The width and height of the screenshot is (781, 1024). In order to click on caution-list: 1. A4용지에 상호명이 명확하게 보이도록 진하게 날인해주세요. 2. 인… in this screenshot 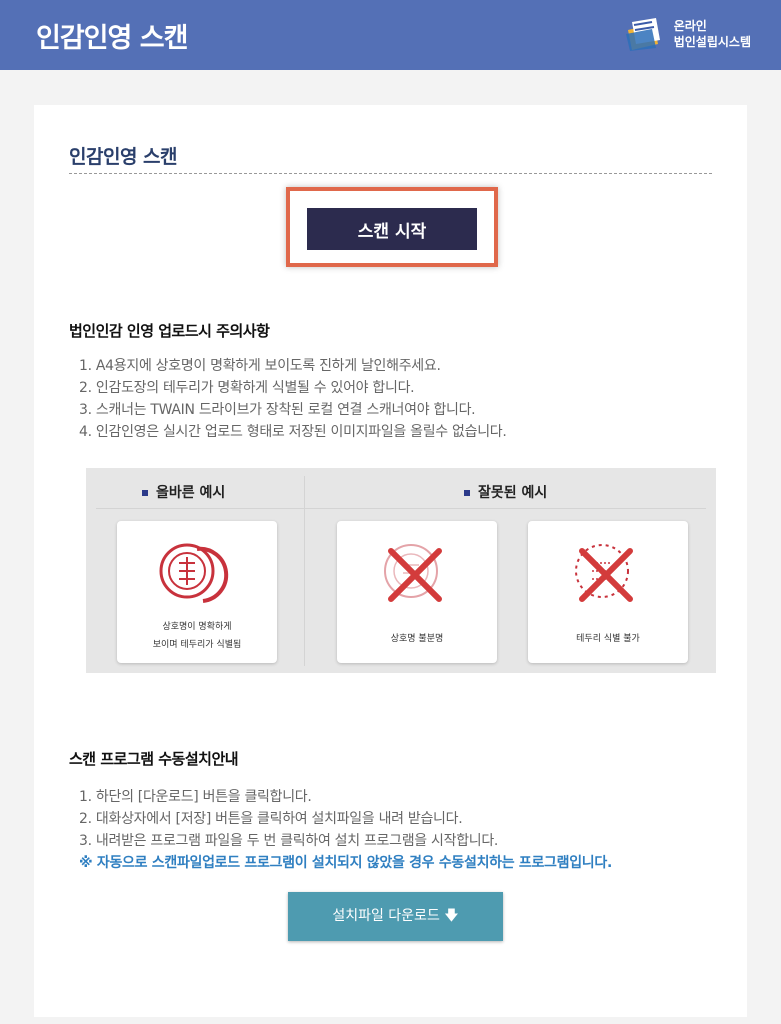, I will do `click(293, 399)`.